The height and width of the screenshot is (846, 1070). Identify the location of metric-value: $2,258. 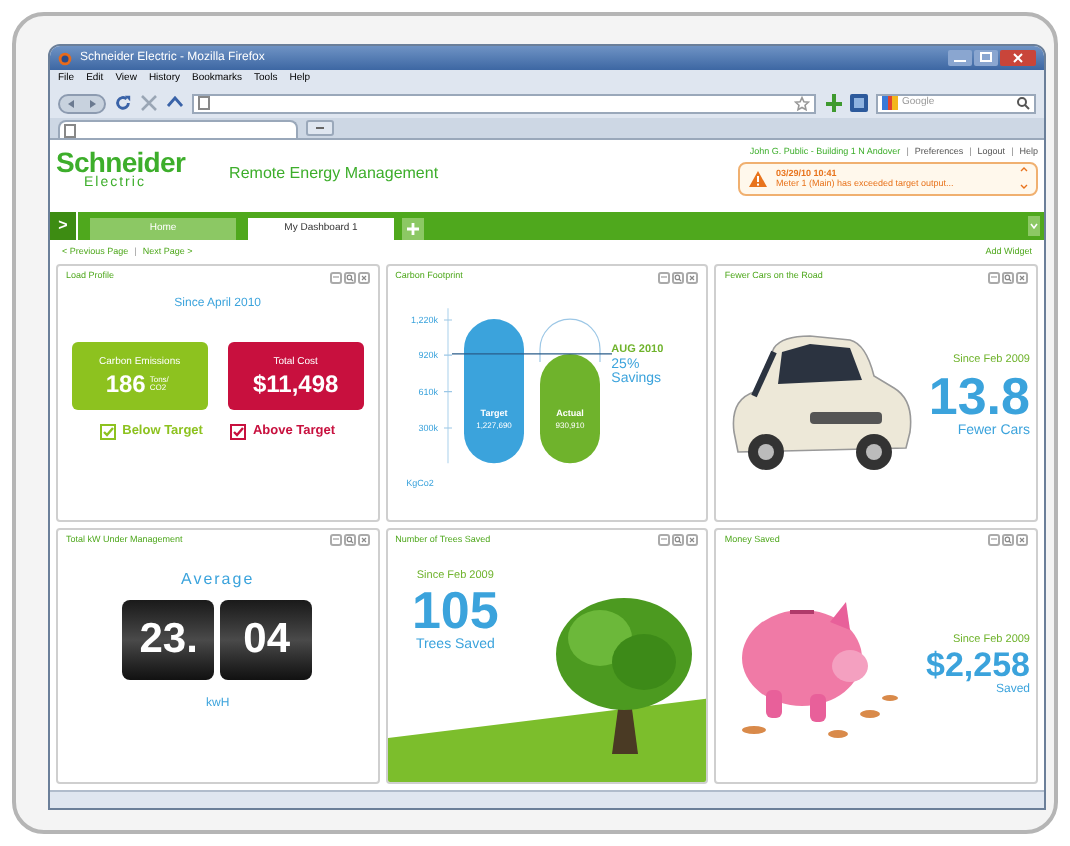
(978, 665).